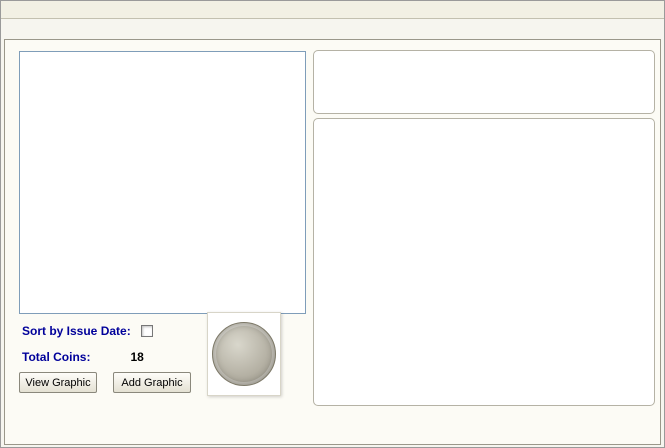  What do you see at coordinates (152, 382) in the screenshot?
I see `add-graphic-button: Add Graphic` at bounding box center [152, 382].